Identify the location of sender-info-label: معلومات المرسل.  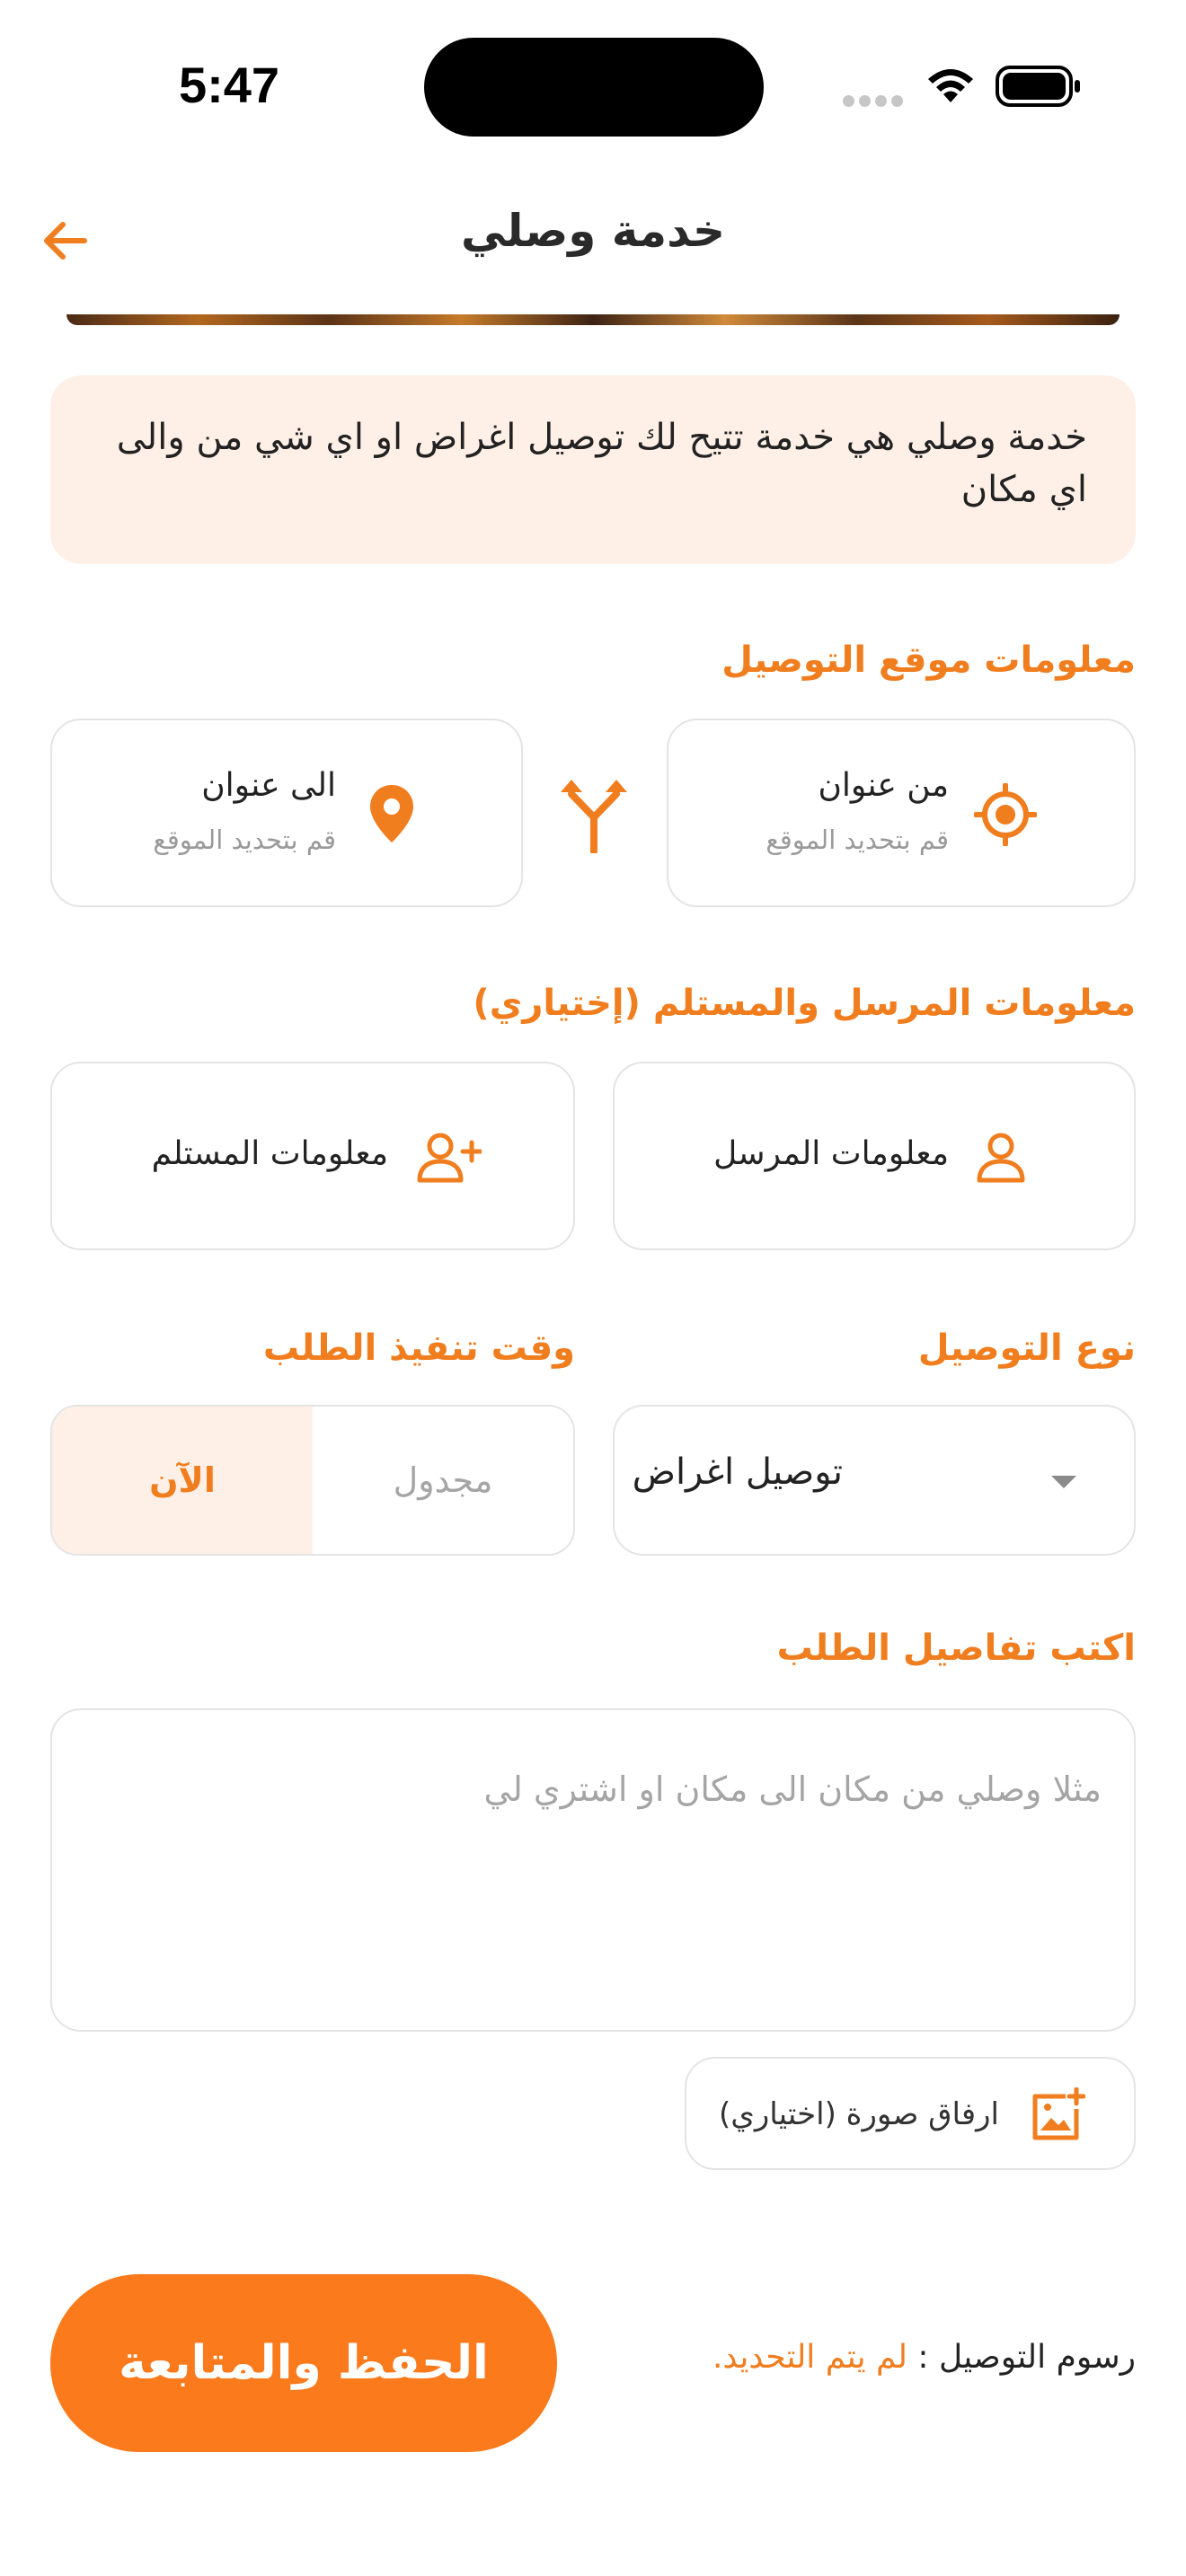
(831, 1153).